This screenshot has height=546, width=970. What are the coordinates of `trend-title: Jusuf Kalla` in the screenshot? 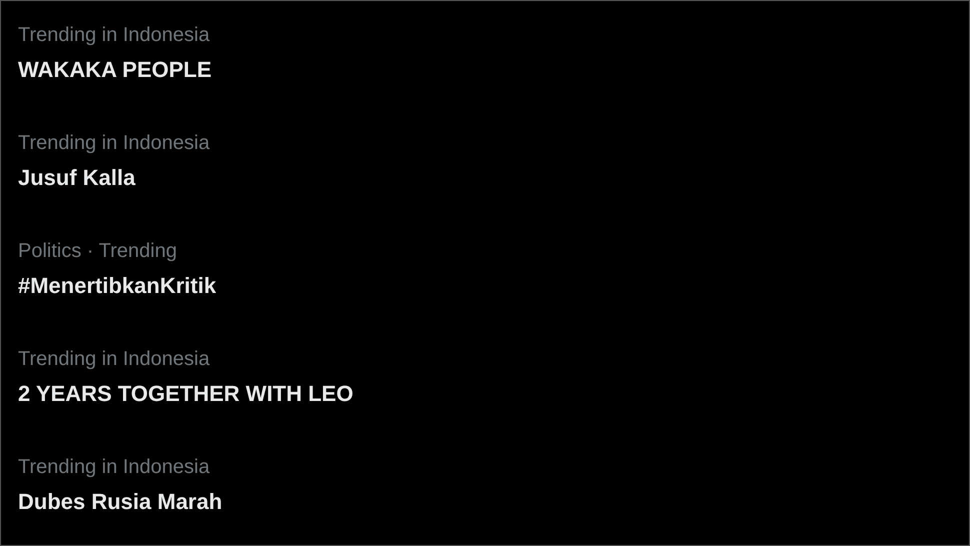 It's located at (77, 178).